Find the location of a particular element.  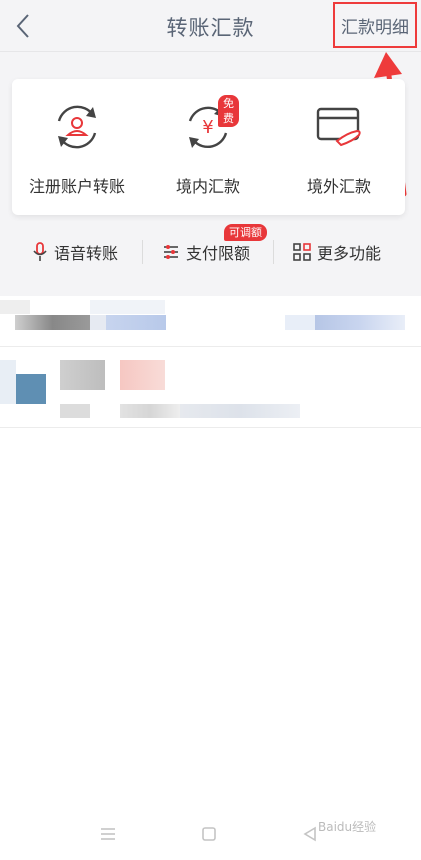

remittance-detail-button: 汇款明细 is located at coordinates (375, 25).